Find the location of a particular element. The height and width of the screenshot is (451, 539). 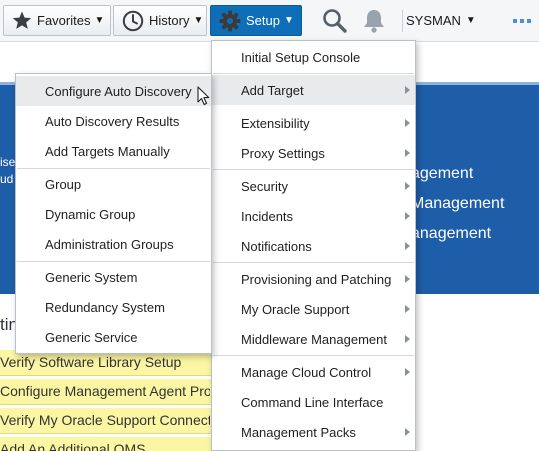

task-link-label: Configure Management Agent Pro is located at coordinates (105, 391).